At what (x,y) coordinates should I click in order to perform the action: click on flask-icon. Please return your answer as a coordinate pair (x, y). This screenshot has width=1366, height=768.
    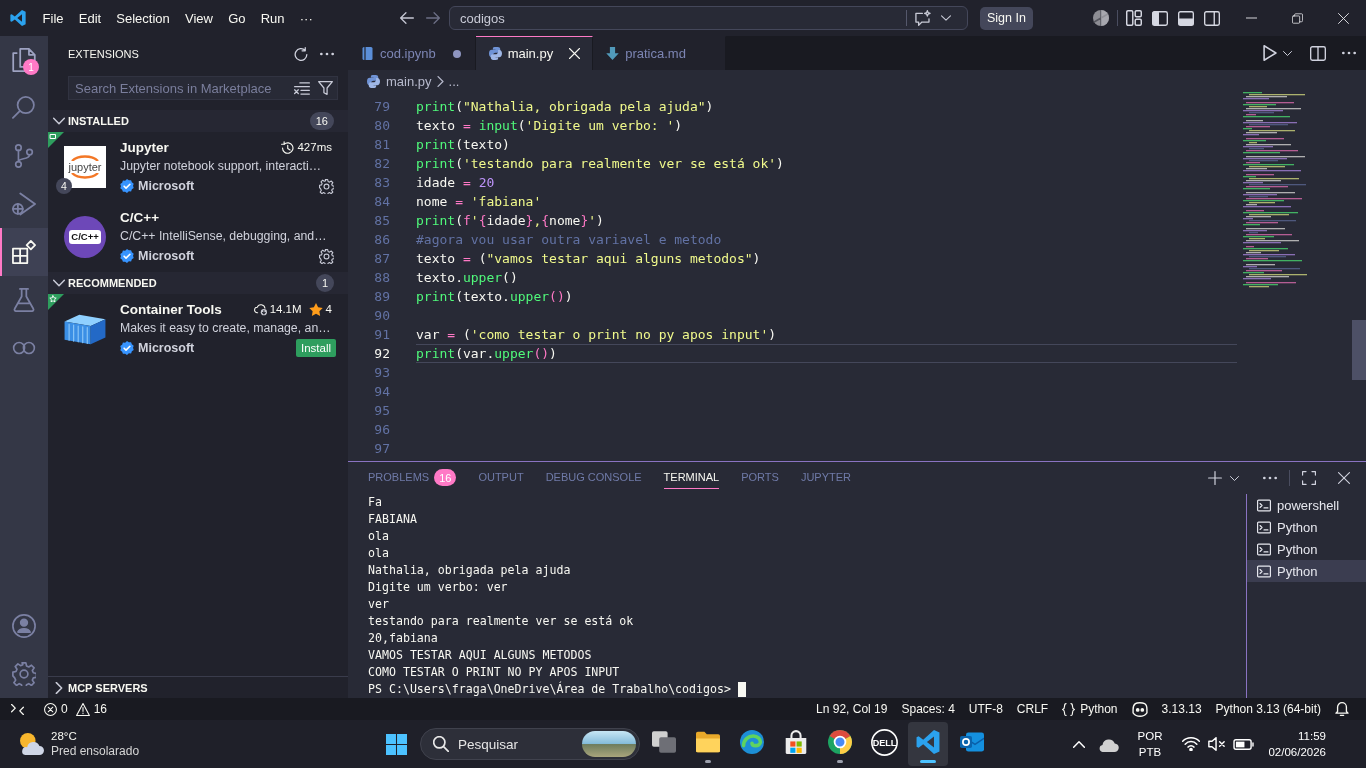
    Looking at the image, I should click on (24, 300).